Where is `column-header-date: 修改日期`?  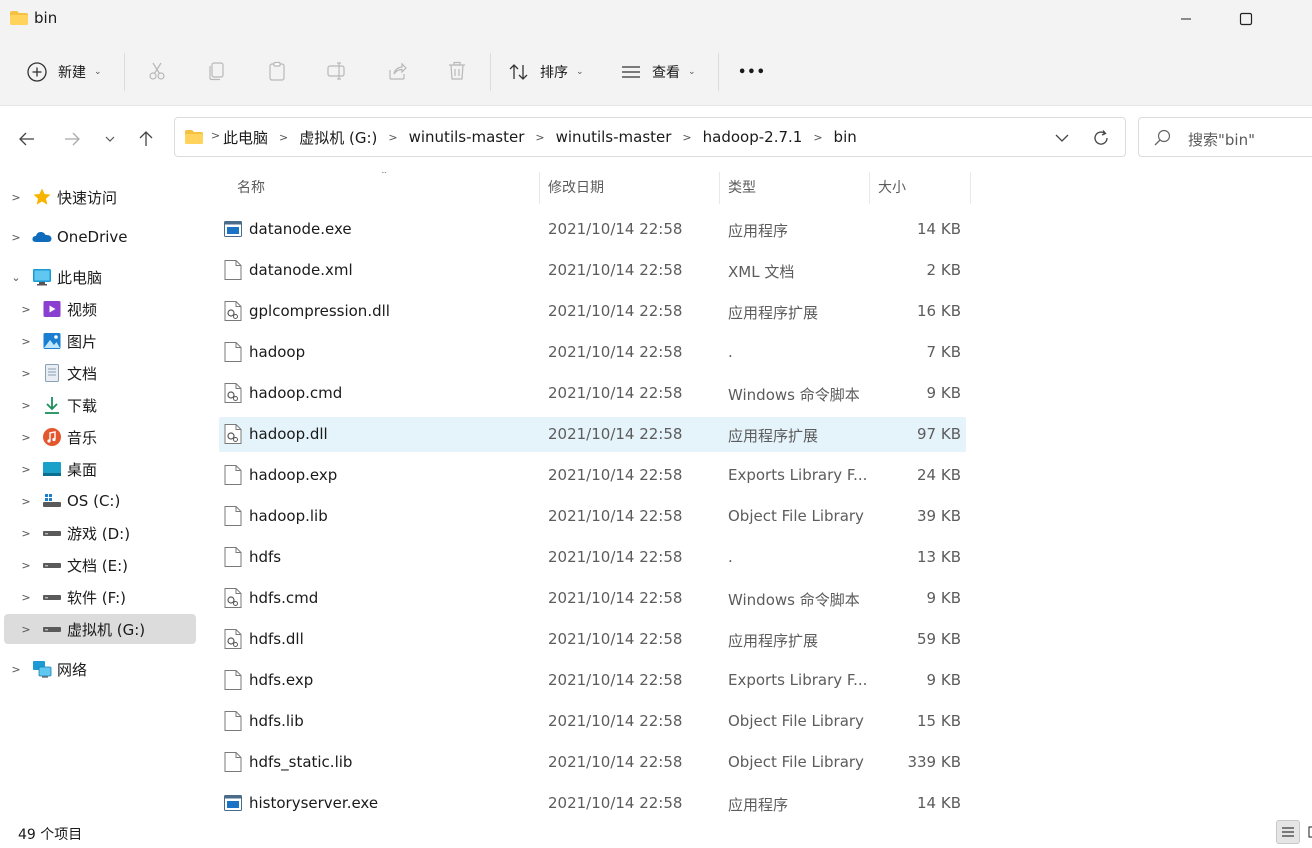 column-header-date: 修改日期 is located at coordinates (576, 187).